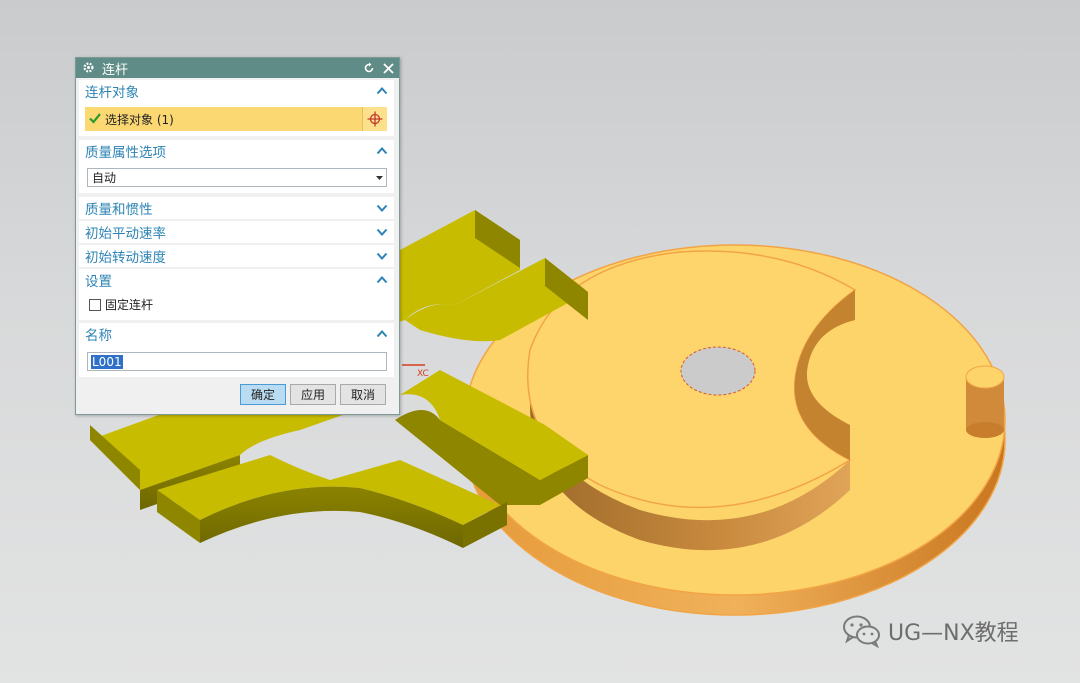  I want to click on axis-triad: XC, so click(415, 371).